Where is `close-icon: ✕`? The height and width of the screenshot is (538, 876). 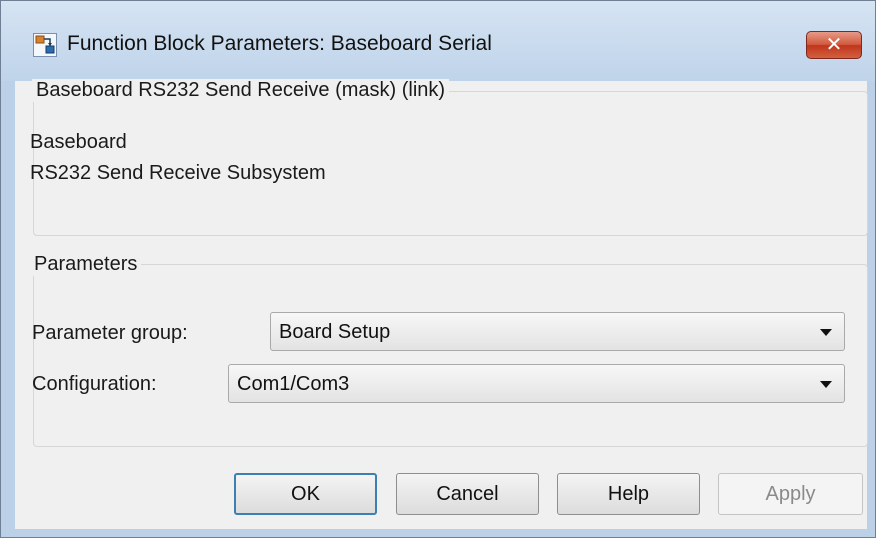 close-icon: ✕ is located at coordinates (834, 45).